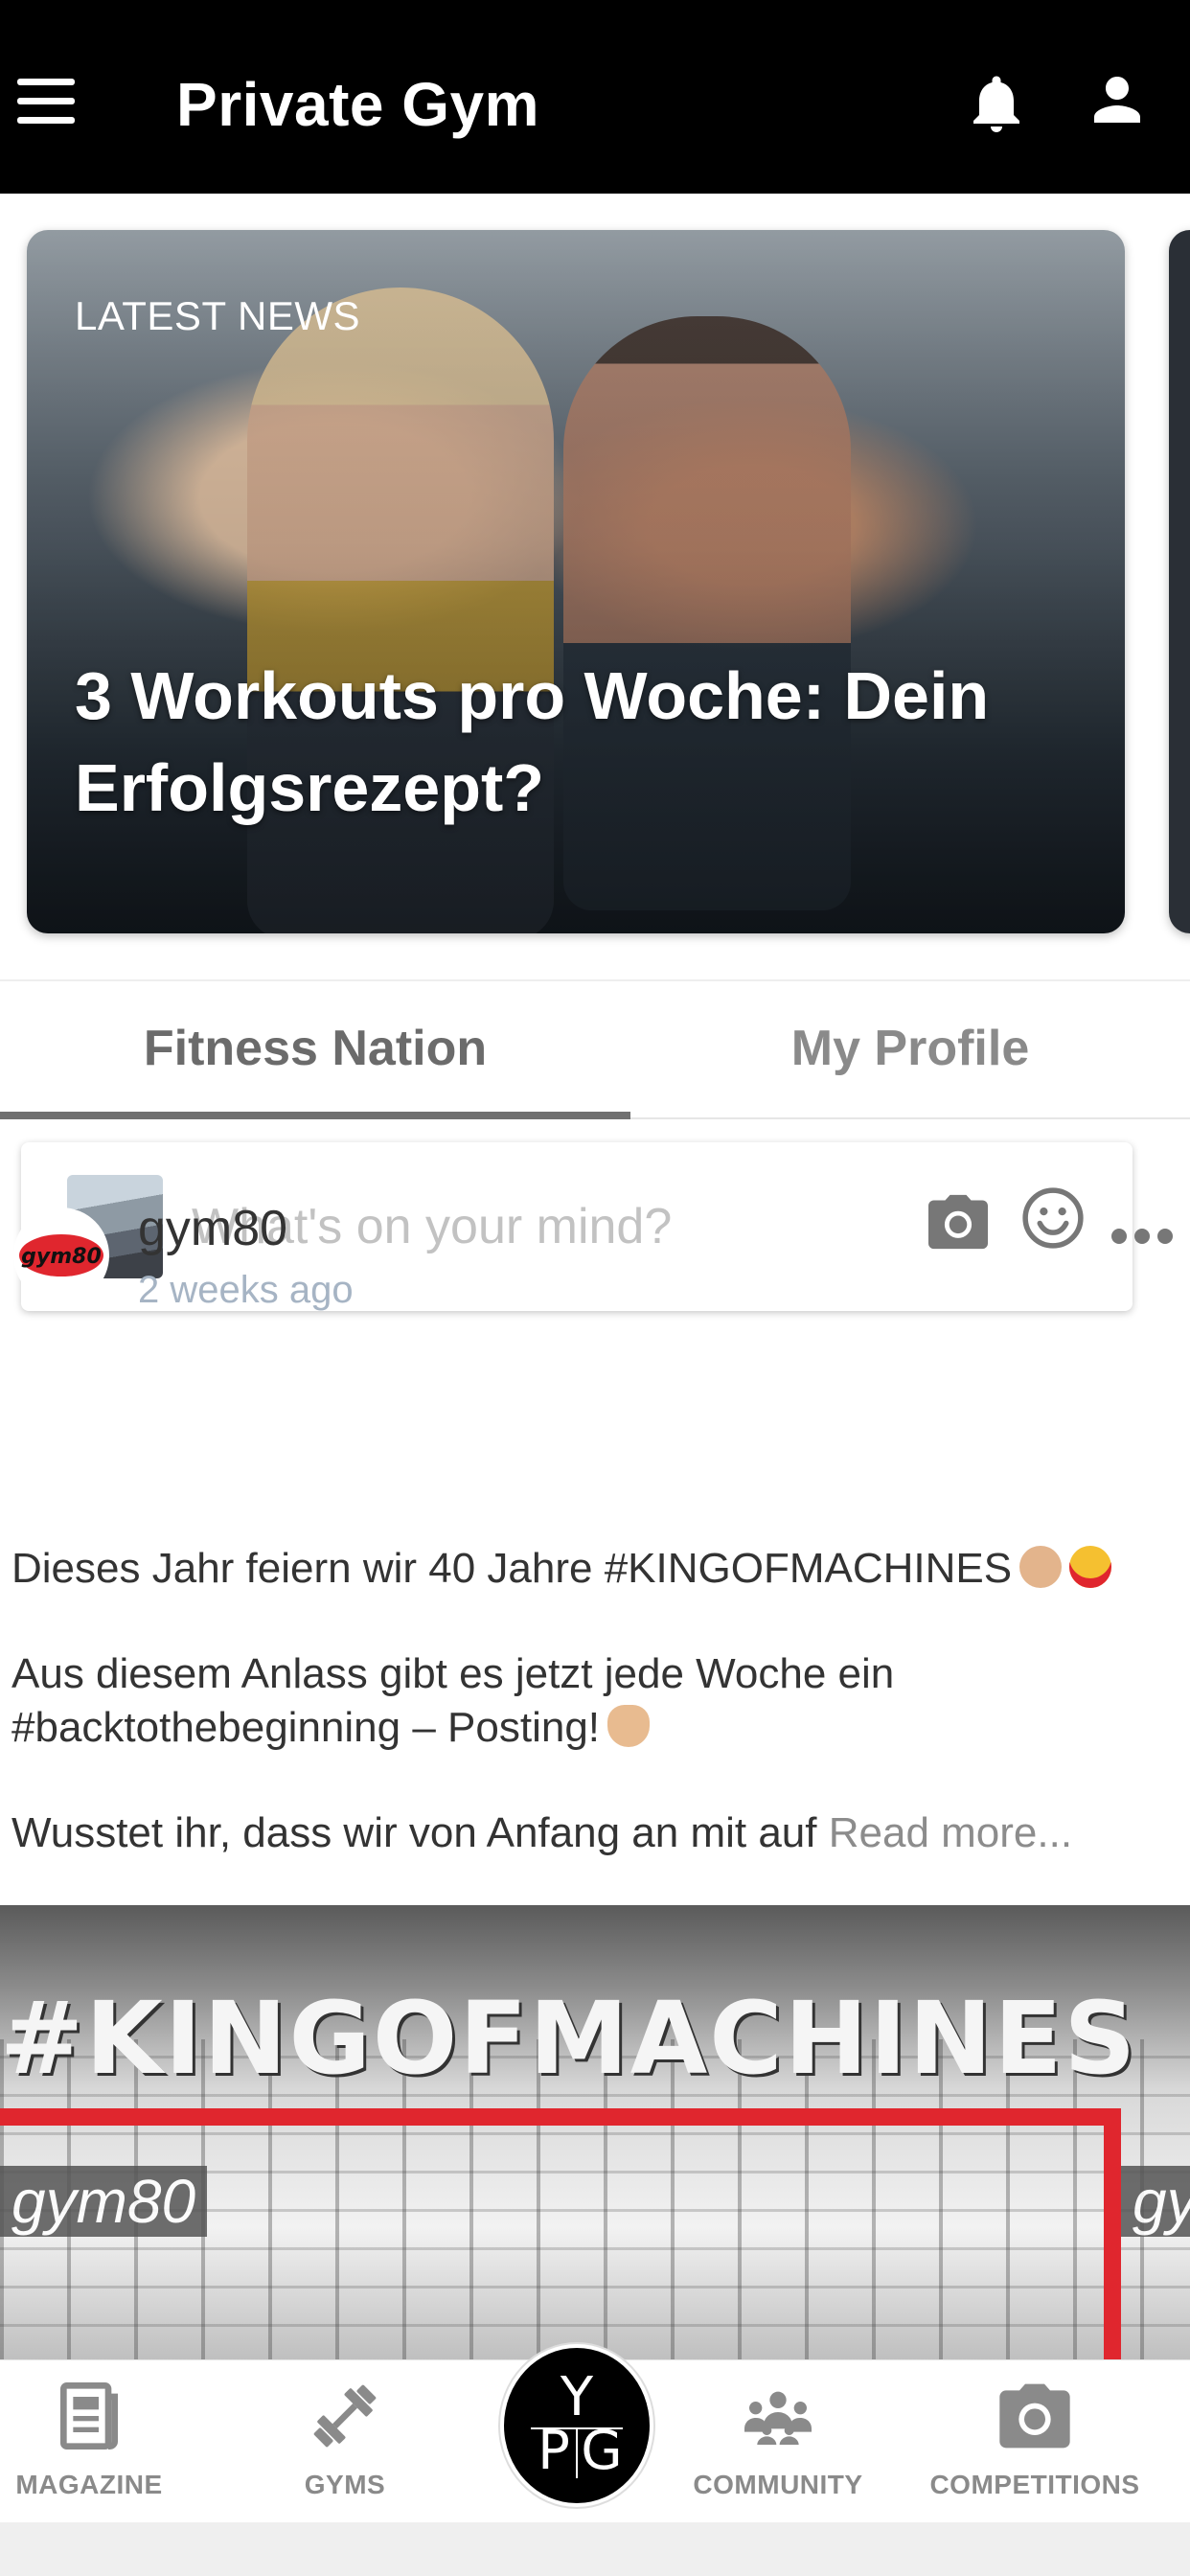 The height and width of the screenshot is (2576, 1190). What do you see at coordinates (315, 1115) in the screenshot?
I see `active-tab-indicator` at bounding box center [315, 1115].